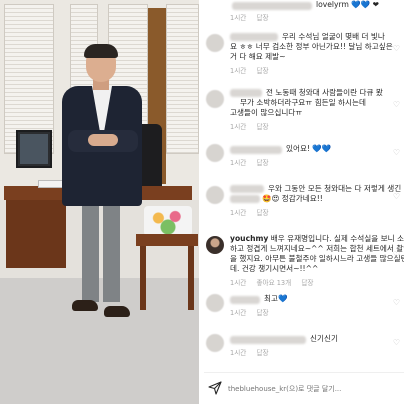 This screenshot has height=404, width=404. What do you see at coordinates (335, 188) in the screenshot?
I see `comment-text: 우와 그동안 모든 청와대는 다 저렇게 생긴` at bounding box center [335, 188].